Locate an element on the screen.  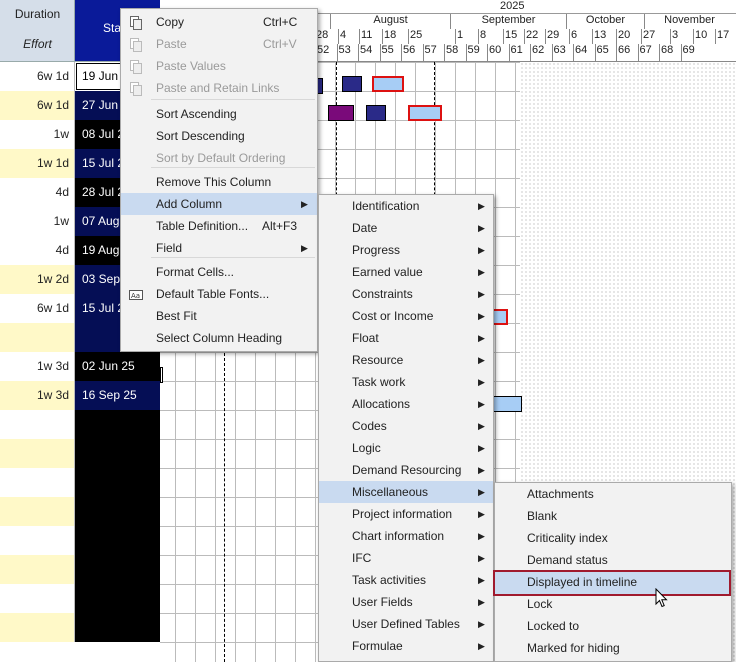
table-row: 1w 3d 02 Jun 25 is located at coordinates (80, 366).